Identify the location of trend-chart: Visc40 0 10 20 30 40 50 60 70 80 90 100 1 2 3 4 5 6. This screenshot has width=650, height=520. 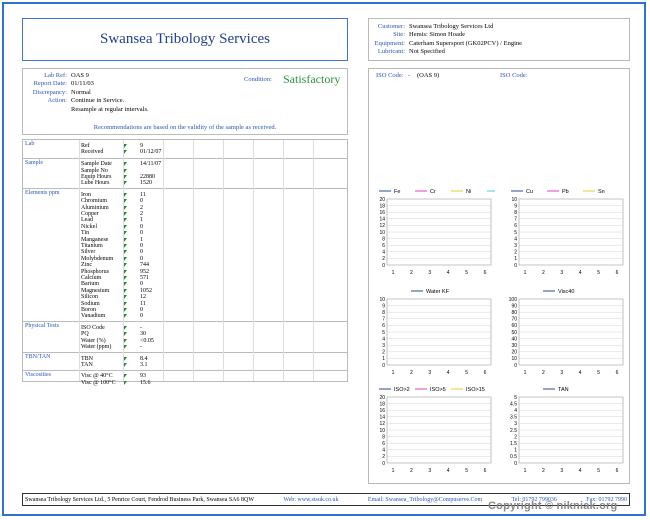
(565, 336).